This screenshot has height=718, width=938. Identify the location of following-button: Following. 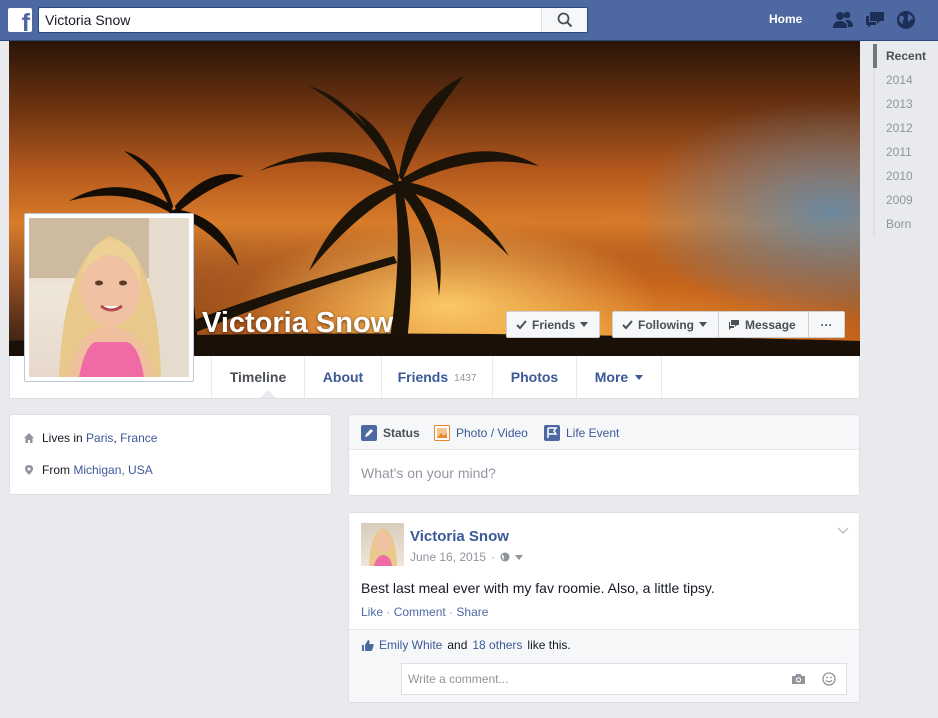
(665, 324).